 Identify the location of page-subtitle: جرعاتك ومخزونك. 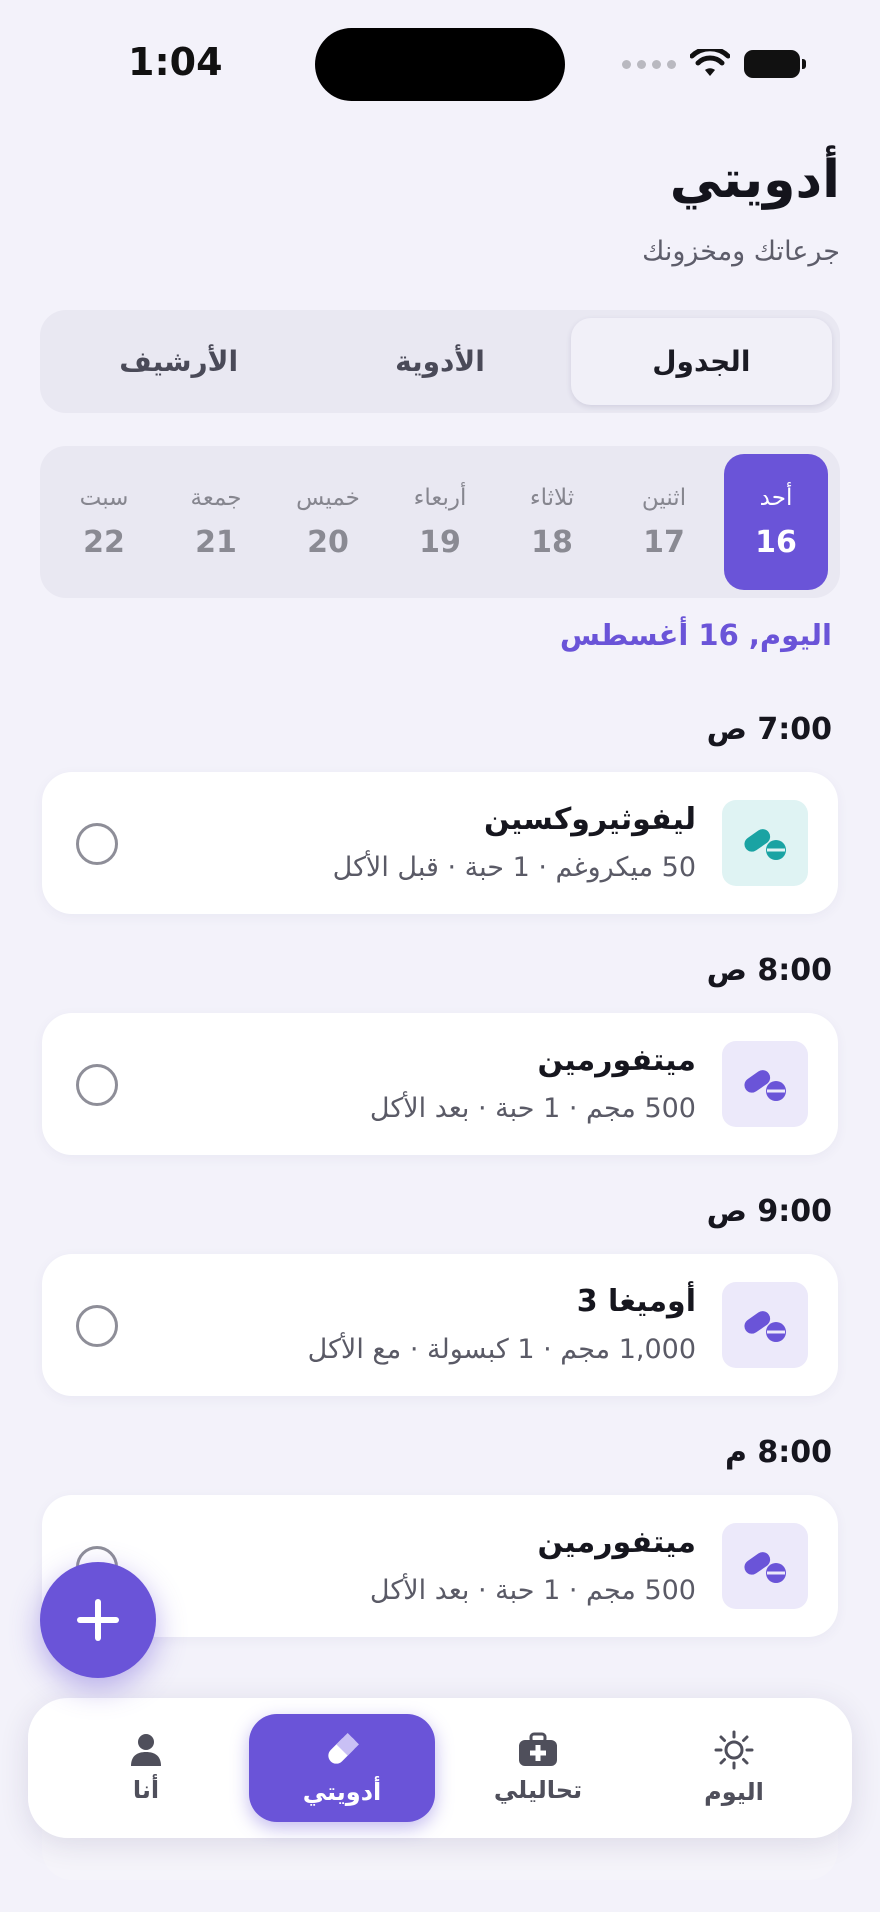
(741, 251).